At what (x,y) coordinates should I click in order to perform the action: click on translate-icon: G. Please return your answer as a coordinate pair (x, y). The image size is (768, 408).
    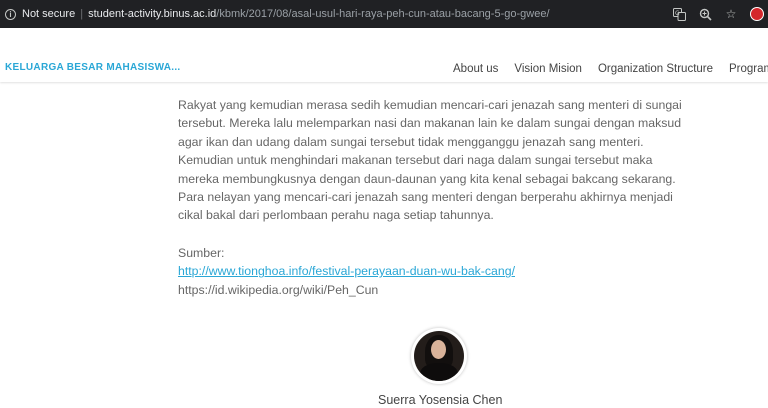
    Looking at the image, I should click on (679, 14).